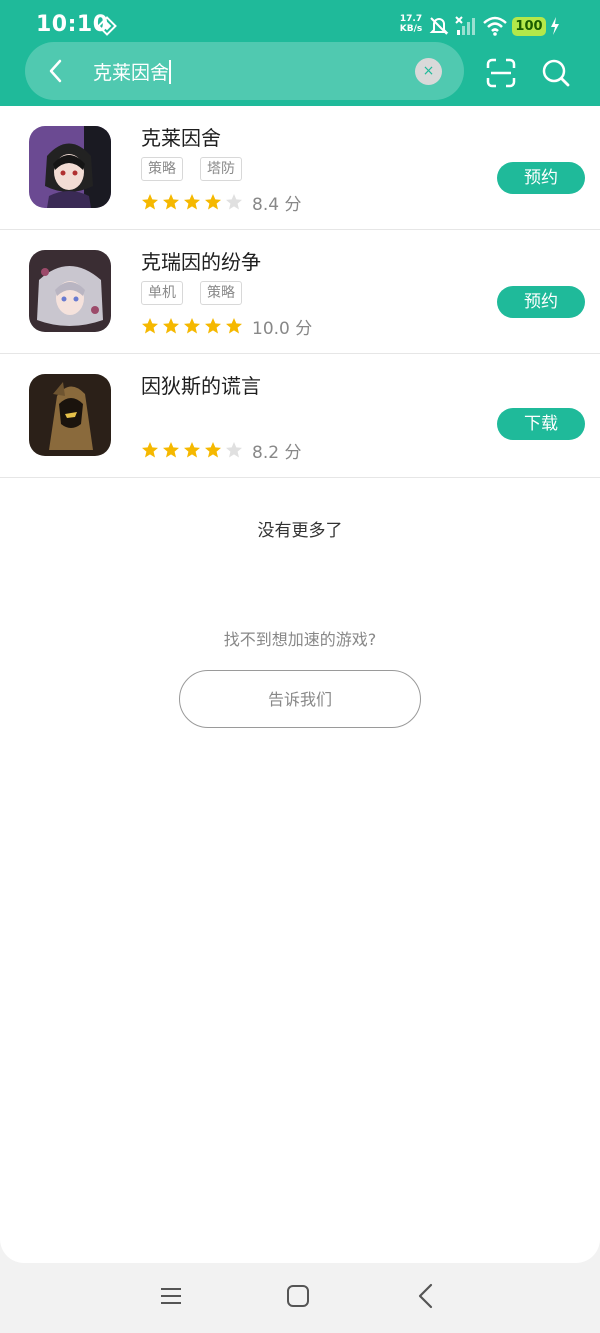  I want to click on back-icon, so click(56, 71).